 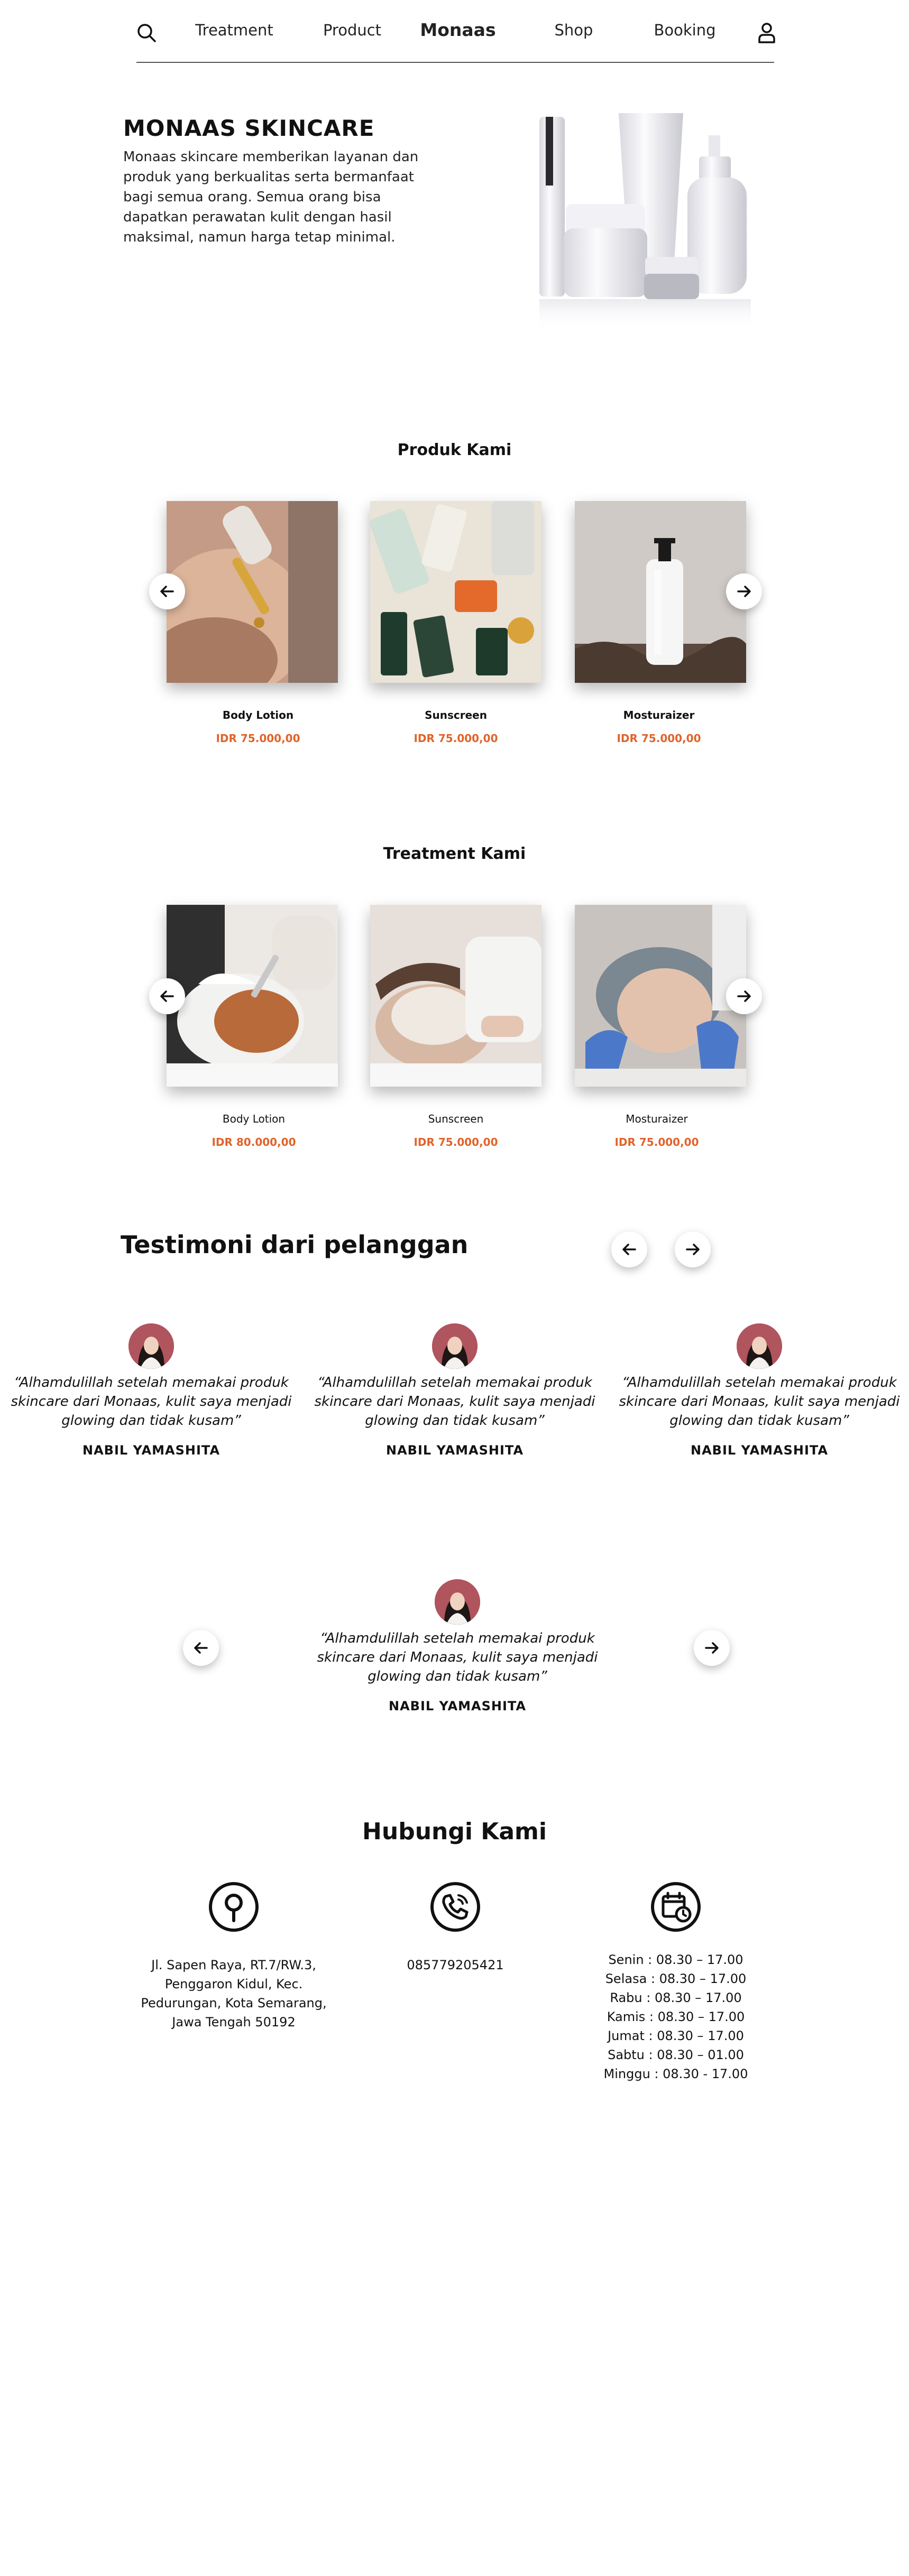 What do you see at coordinates (454, 1831) in the screenshot?
I see `contact-section-title: Hubungi Kami` at bounding box center [454, 1831].